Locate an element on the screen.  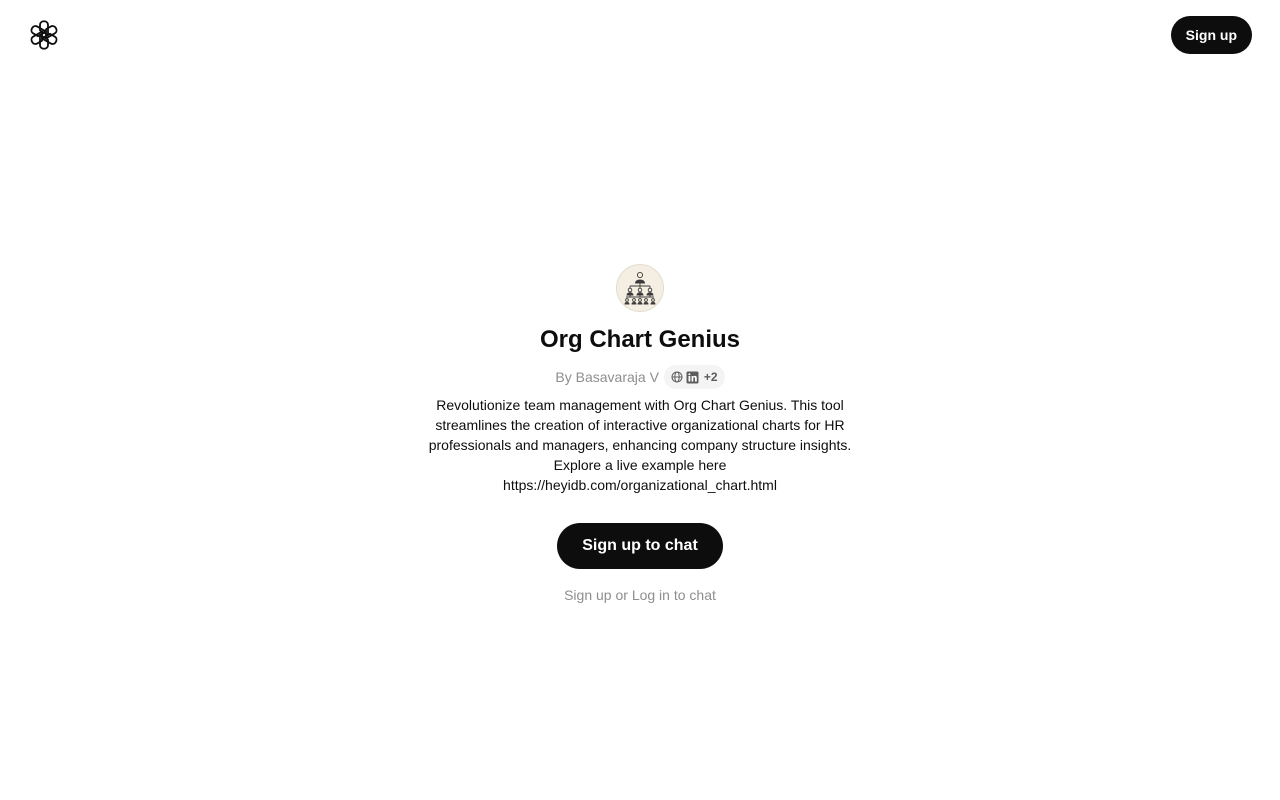
globe-icon is located at coordinates (677, 377).